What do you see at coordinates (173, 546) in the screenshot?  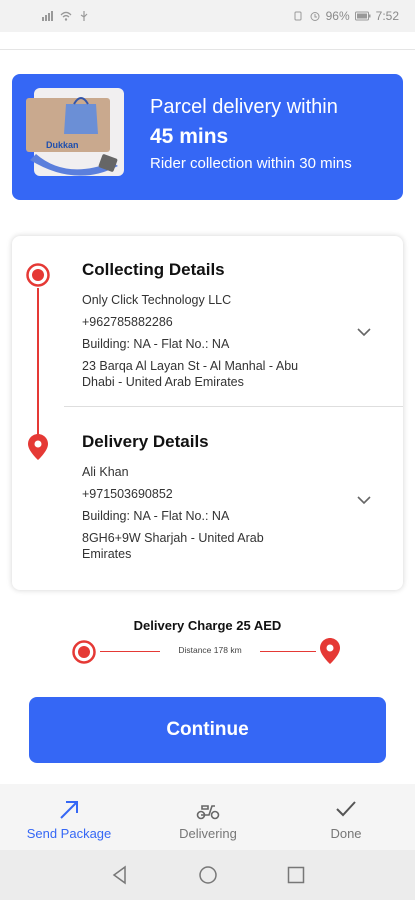 I see `delivery-address: 8GH6+9W Sharjah - United Arab Emirates` at bounding box center [173, 546].